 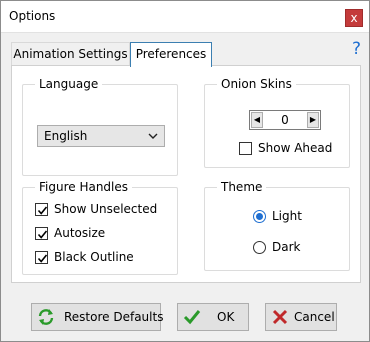 I want to click on onion-skins-group: Onion Skins ◀ 0 ▶ Show Ahead, so click(x=277, y=122).